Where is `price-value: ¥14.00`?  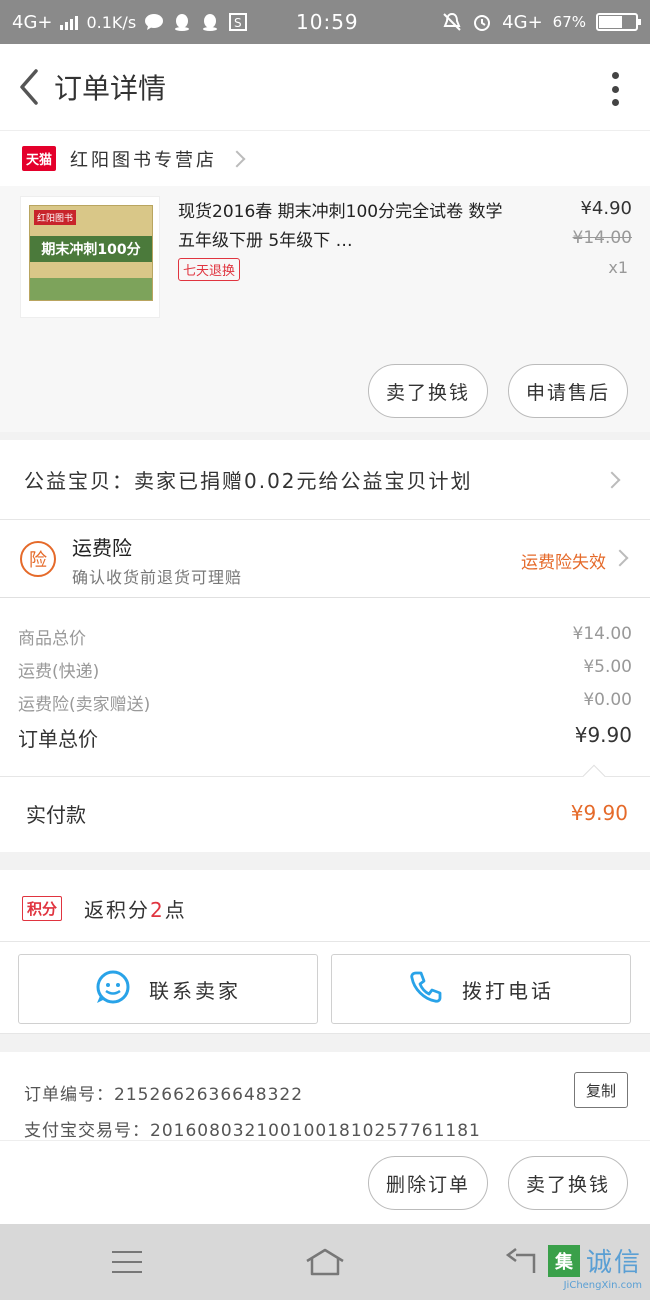
price-value: ¥14.00 is located at coordinates (602, 634).